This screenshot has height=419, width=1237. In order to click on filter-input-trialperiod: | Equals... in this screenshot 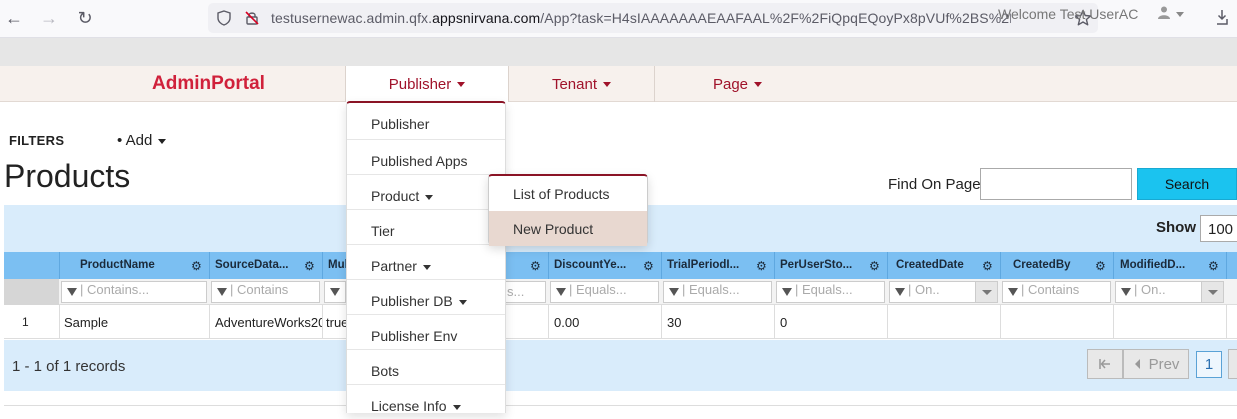, I will do `click(717, 292)`.